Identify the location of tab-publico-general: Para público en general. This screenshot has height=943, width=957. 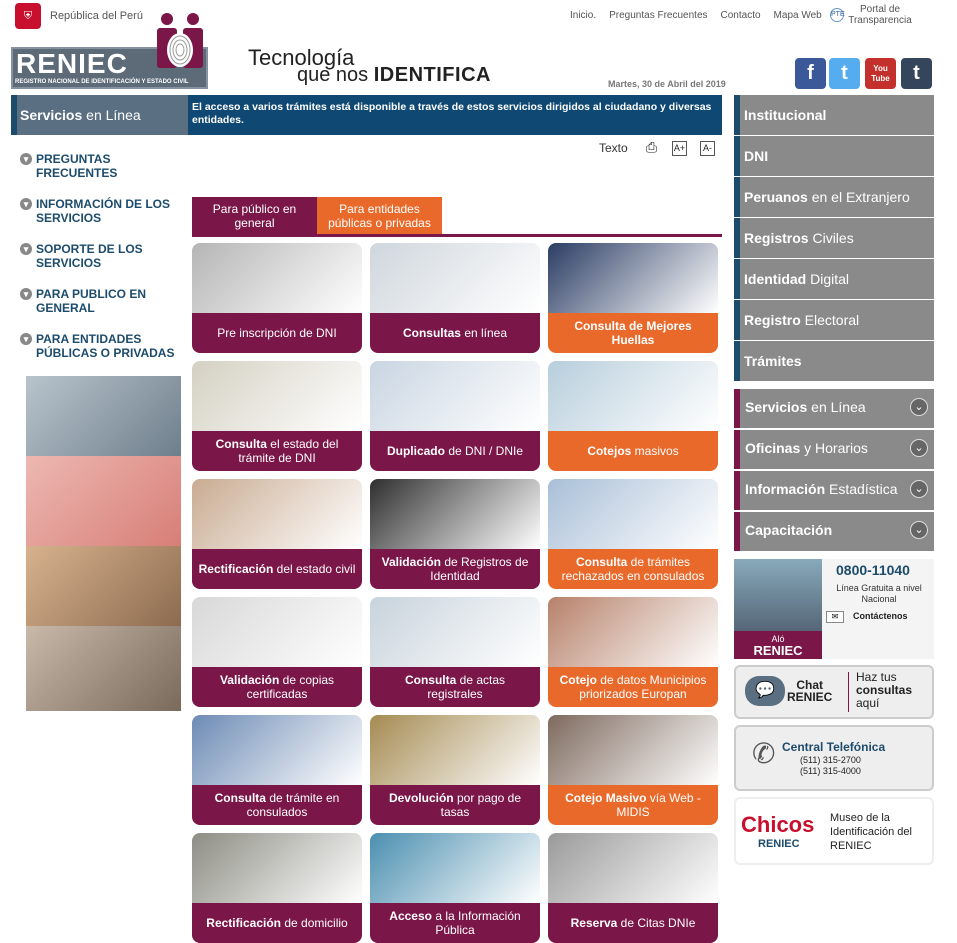
(254, 216).